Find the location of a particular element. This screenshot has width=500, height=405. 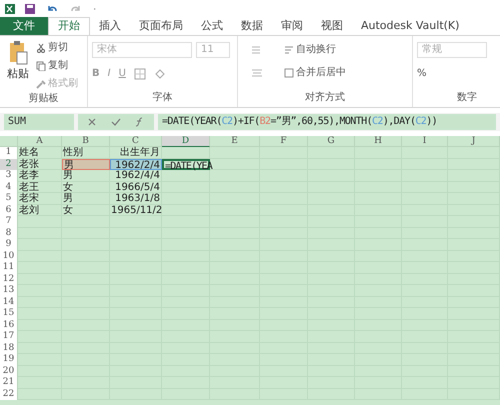

table-cell: 1966/5/4 is located at coordinates (136, 187).